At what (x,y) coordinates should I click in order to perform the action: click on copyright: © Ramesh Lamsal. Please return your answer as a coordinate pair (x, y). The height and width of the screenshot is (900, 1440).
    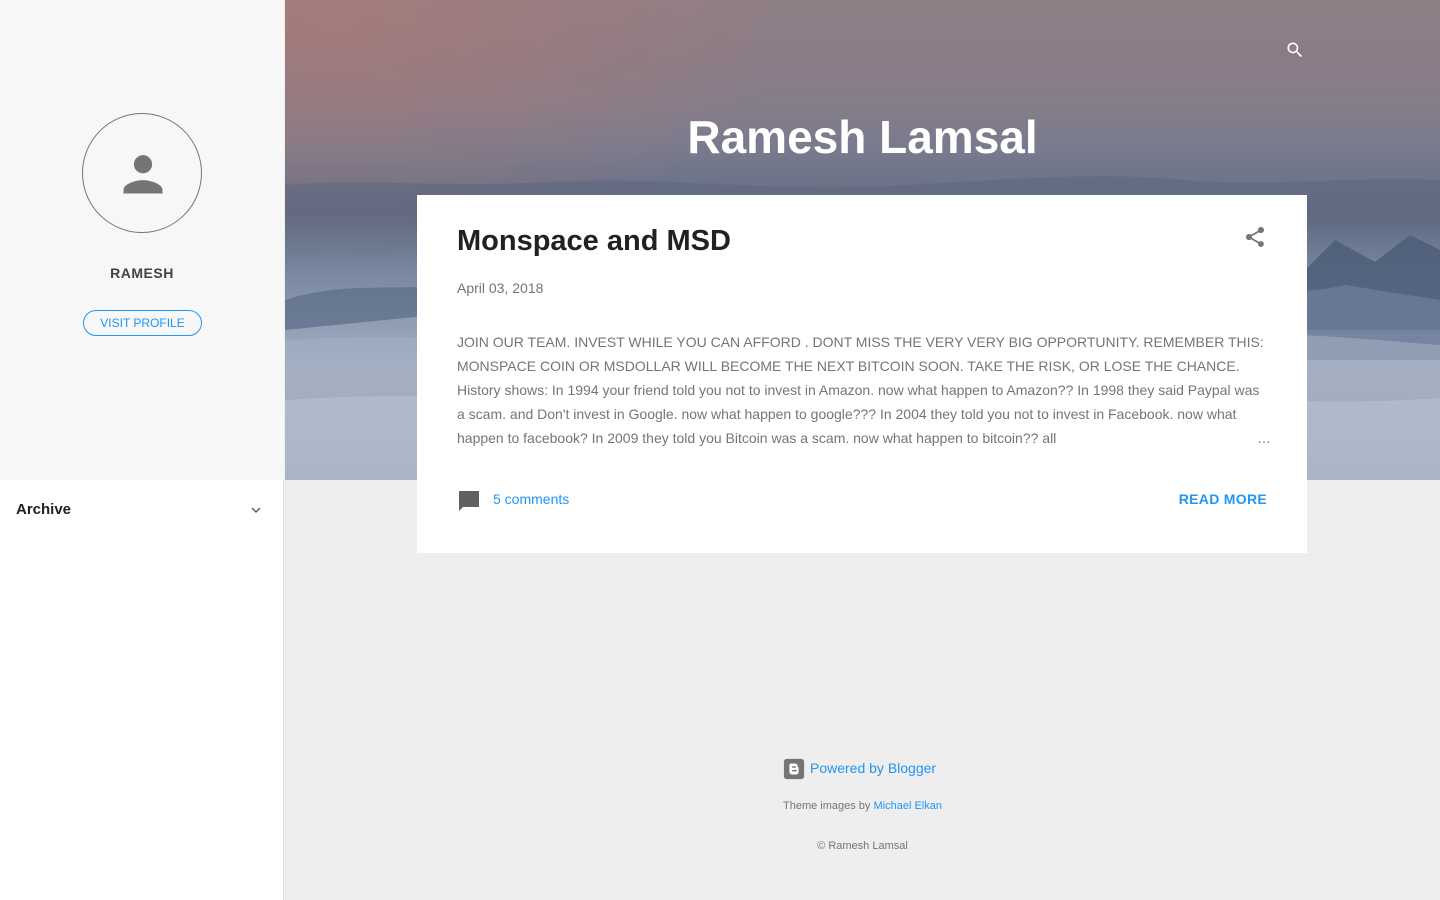
    Looking at the image, I should click on (862, 846).